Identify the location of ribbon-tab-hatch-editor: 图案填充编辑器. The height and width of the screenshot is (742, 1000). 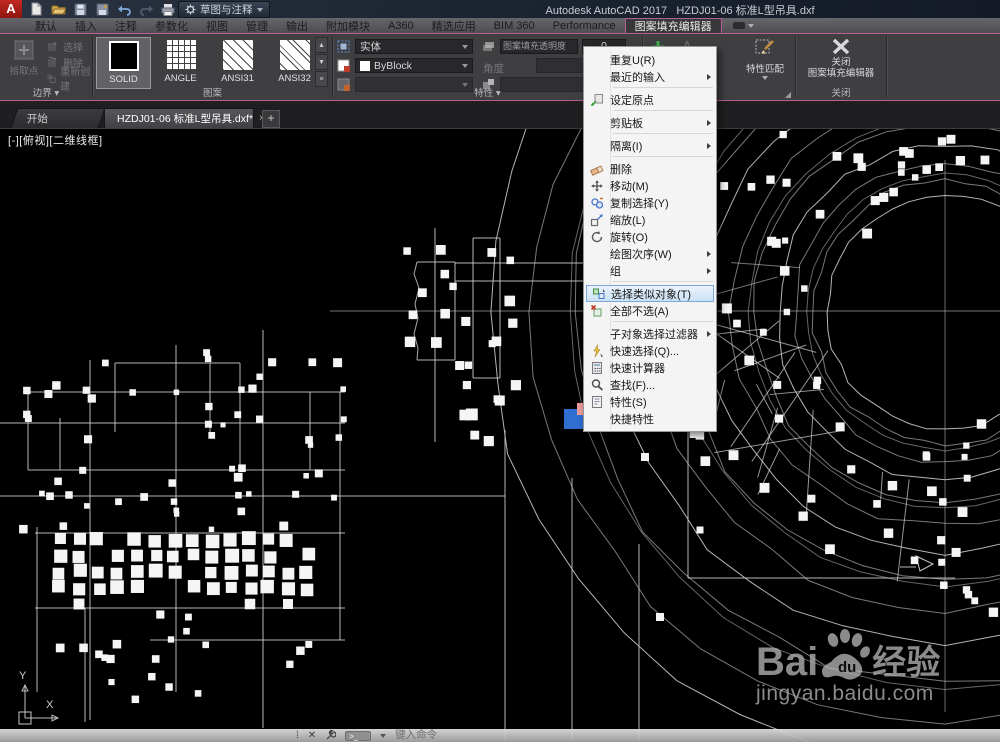
(673, 25).